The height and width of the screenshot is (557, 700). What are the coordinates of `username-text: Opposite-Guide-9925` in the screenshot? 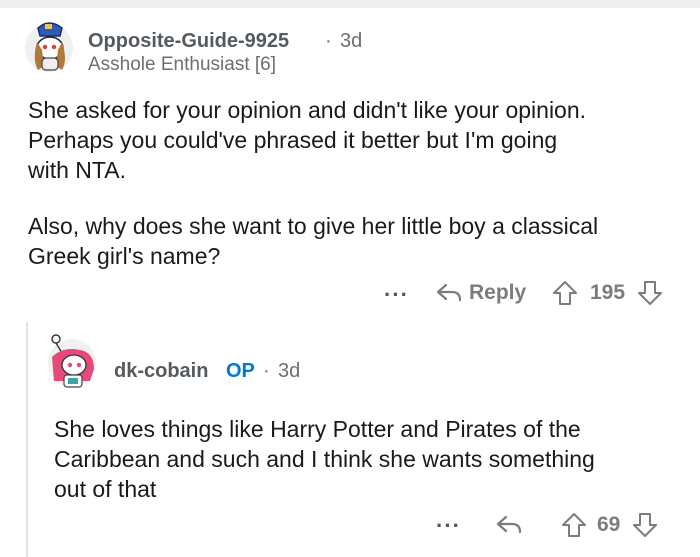 It's located at (188, 41).